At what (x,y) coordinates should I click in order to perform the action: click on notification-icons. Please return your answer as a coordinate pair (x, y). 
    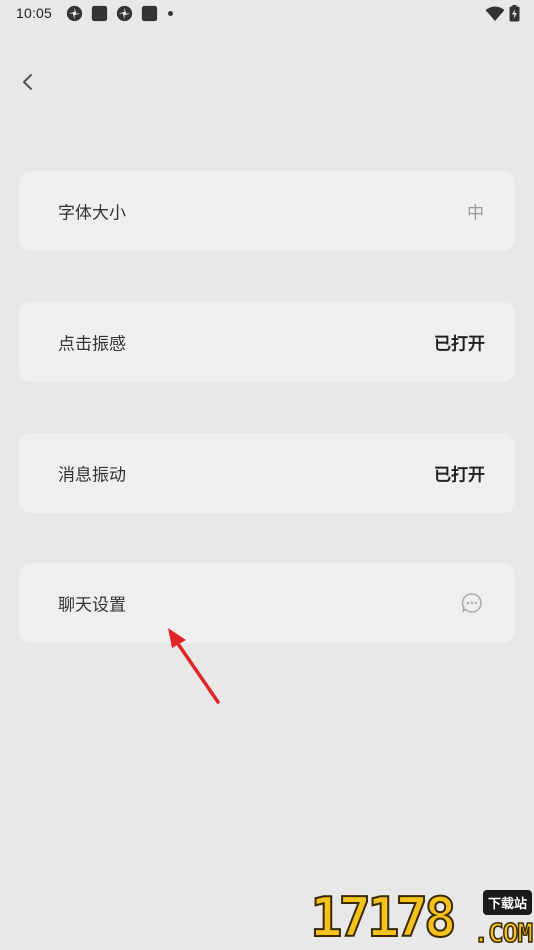
    Looking at the image, I should click on (119, 13).